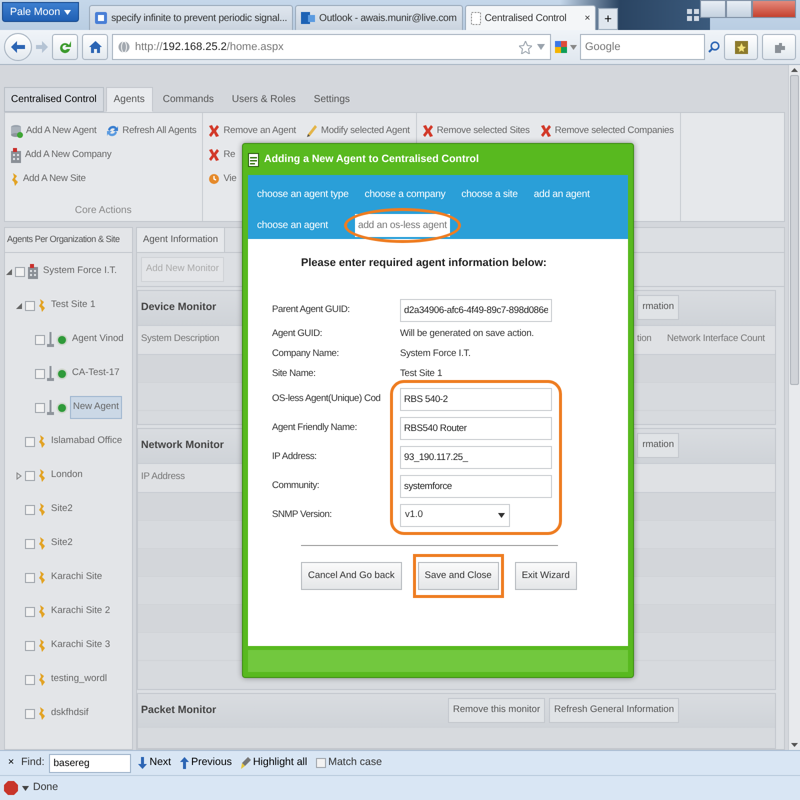 This screenshot has height=800, width=800. Describe the element at coordinates (222, 155) in the screenshot. I see `ribbon-action: Re` at that location.